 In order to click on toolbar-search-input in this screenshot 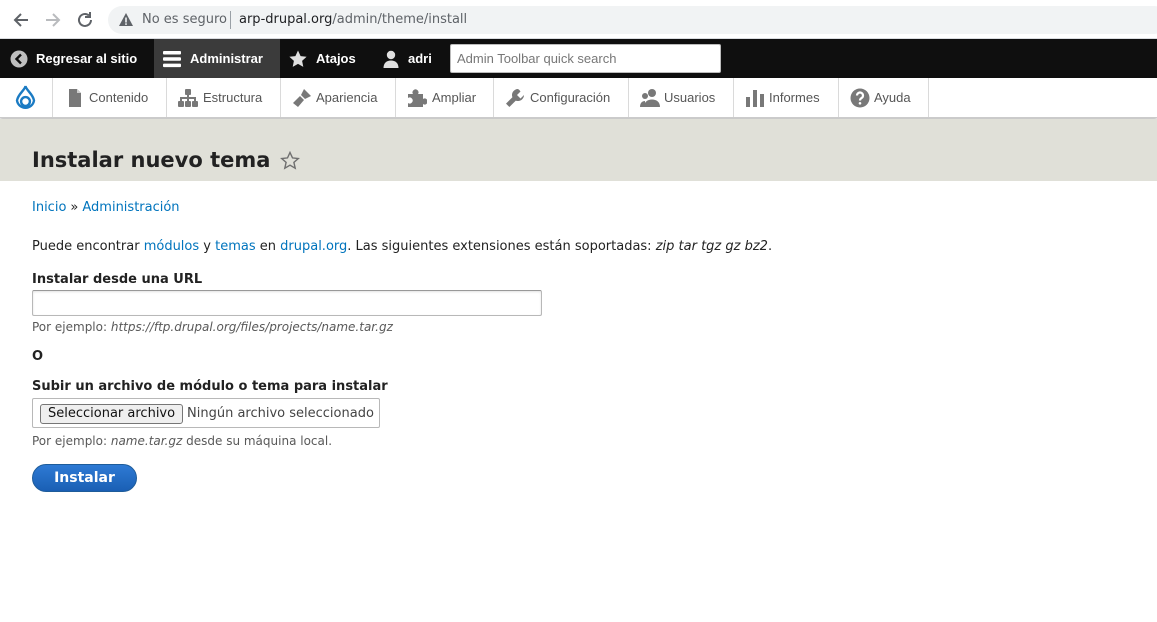, I will do `click(585, 58)`.